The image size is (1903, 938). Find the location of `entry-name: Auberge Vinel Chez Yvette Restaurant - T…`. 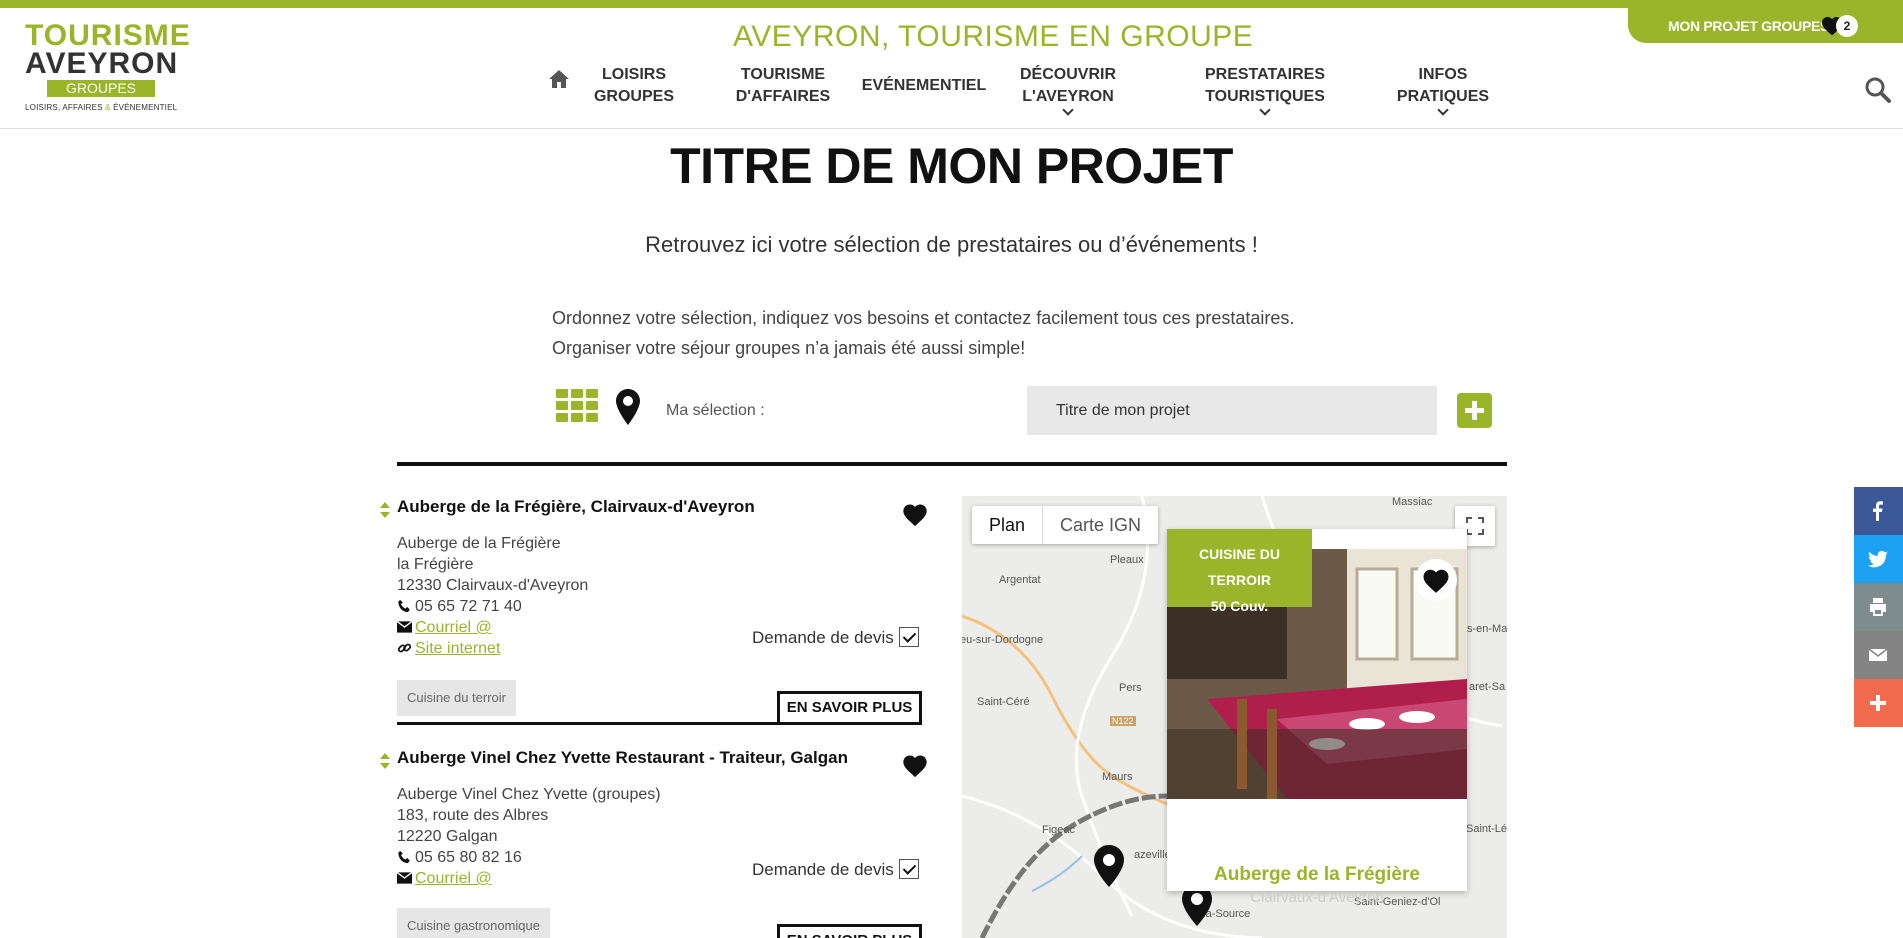

entry-name: Auberge Vinel Chez Yvette Restaurant - T… is located at coordinates (622, 758).